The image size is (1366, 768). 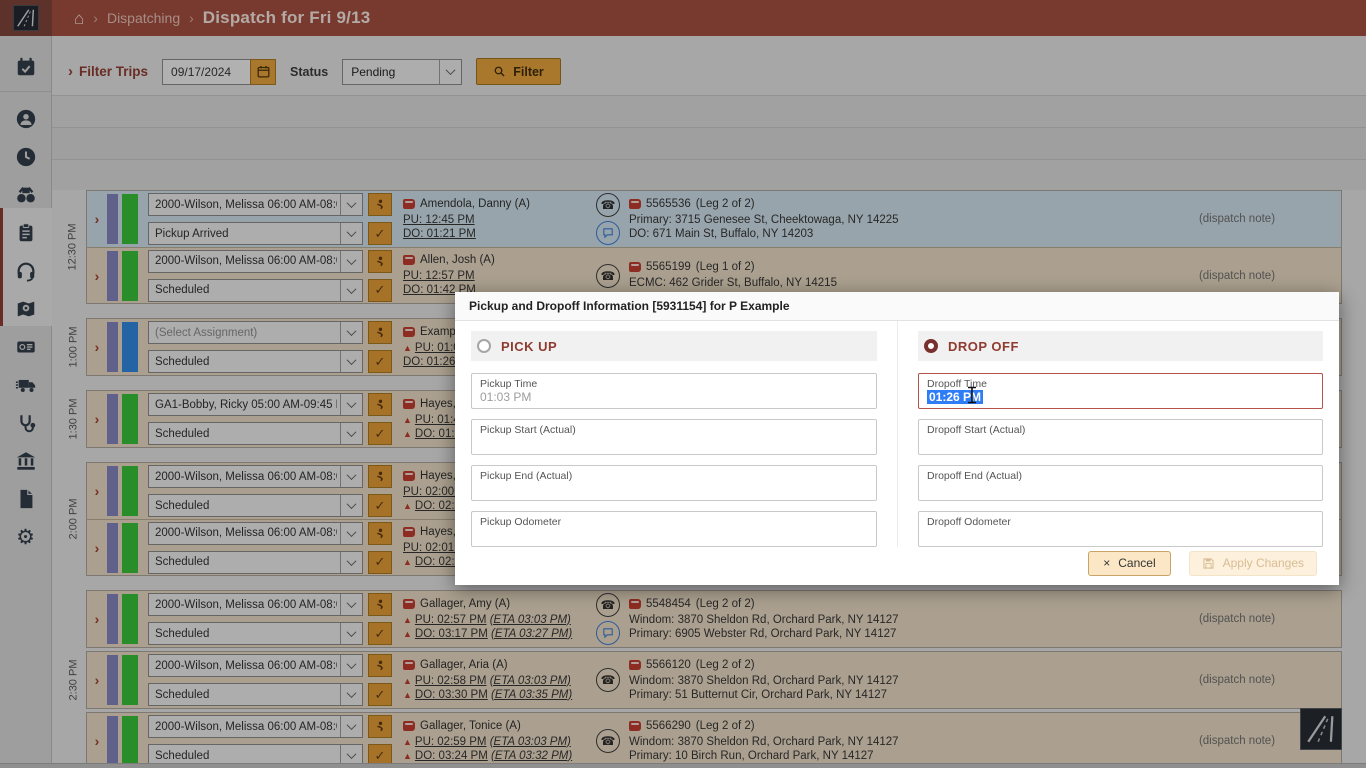 What do you see at coordinates (931, 346) in the screenshot?
I see `dropoff-radio` at bounding box center [931, 346].